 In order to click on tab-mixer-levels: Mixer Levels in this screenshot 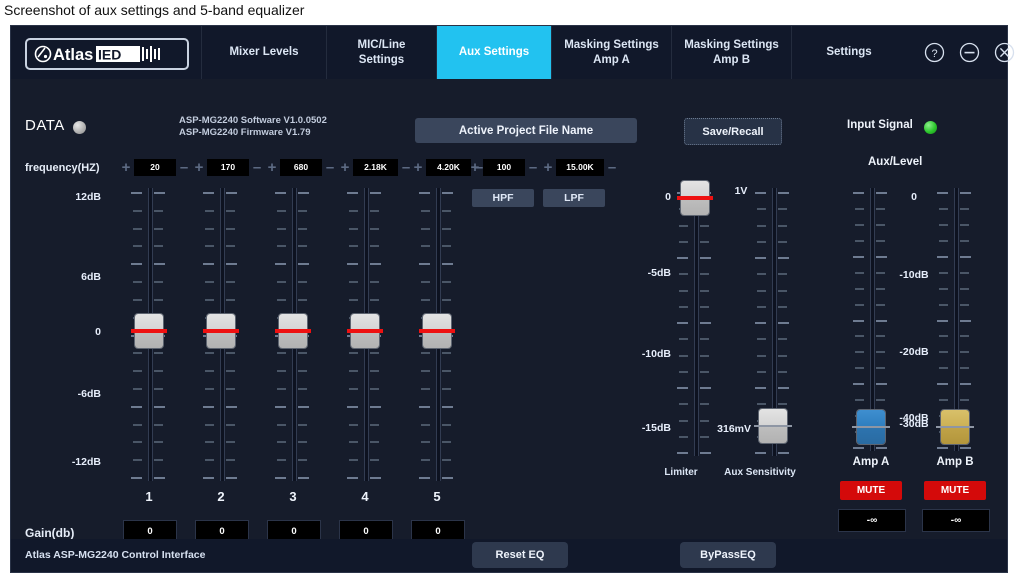, I will do `click(263, 52)`.